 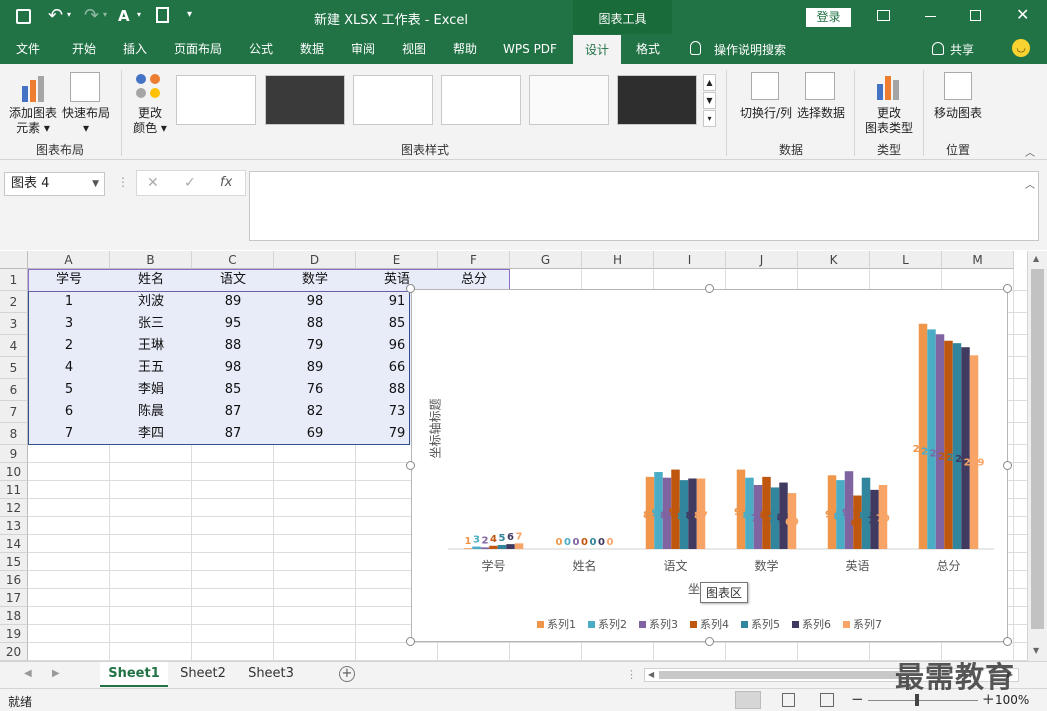 What do you see at coordinates (675, 565) in the screenshot?
I see `category-label: 语文` at bounding box center [675, 565].